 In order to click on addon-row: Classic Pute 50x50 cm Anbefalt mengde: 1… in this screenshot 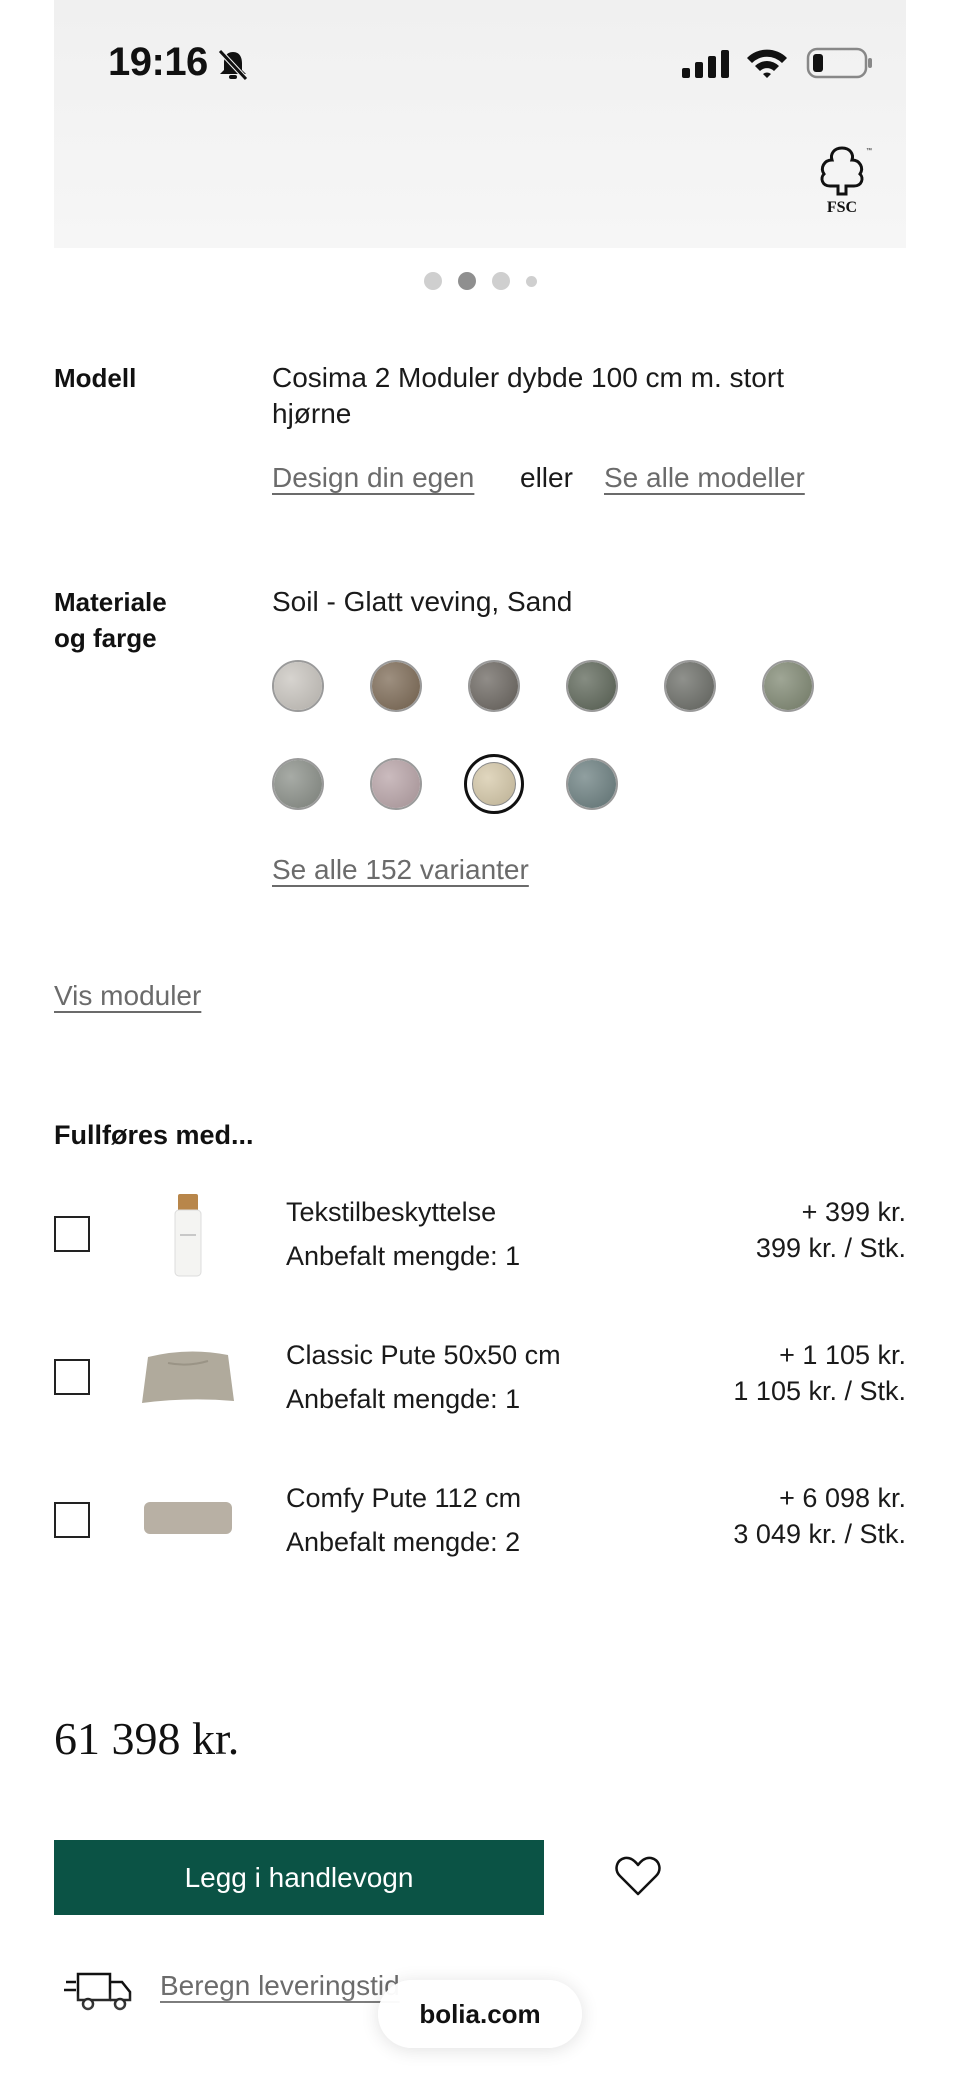, I will do `click(480, 1387)`.